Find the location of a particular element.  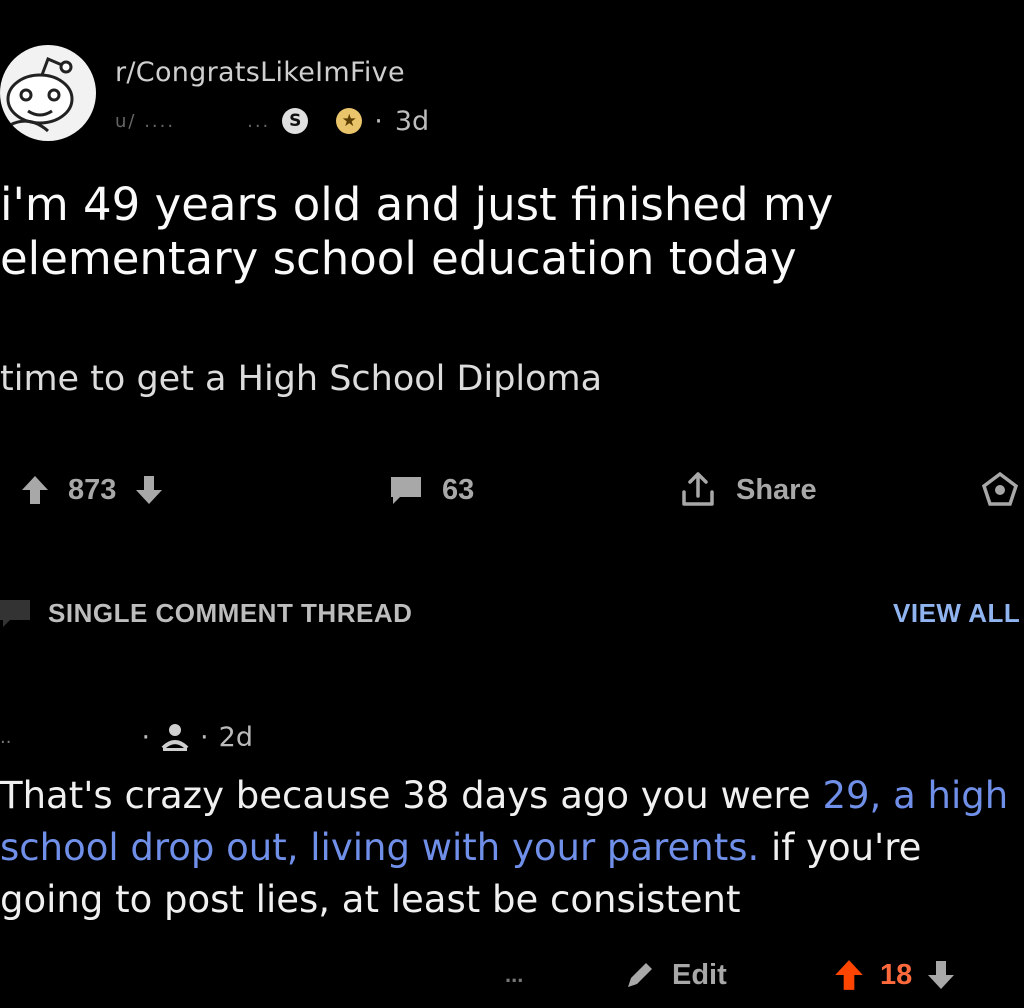

edit-label: Edit is located at coordinates (699, 974).